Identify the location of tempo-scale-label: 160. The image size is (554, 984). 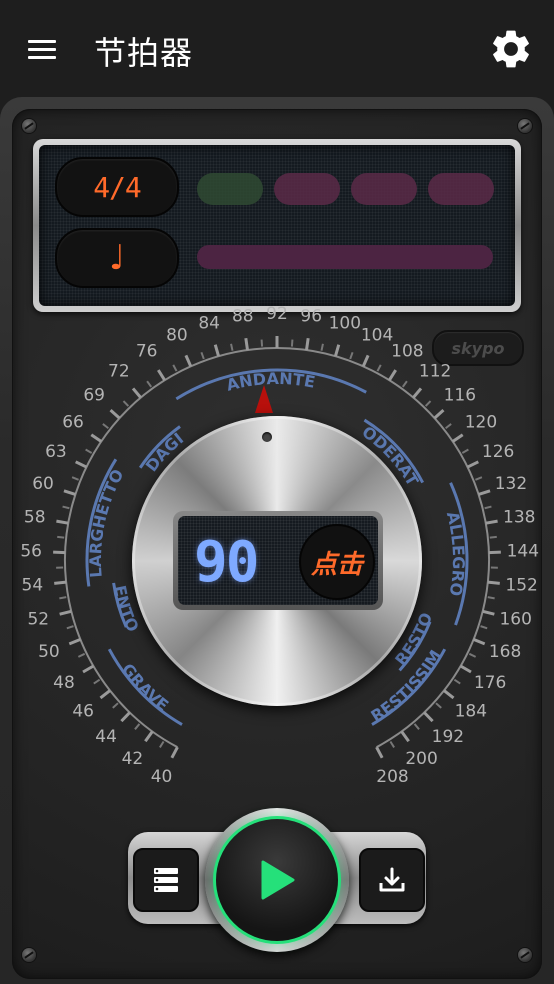
(515, 620).